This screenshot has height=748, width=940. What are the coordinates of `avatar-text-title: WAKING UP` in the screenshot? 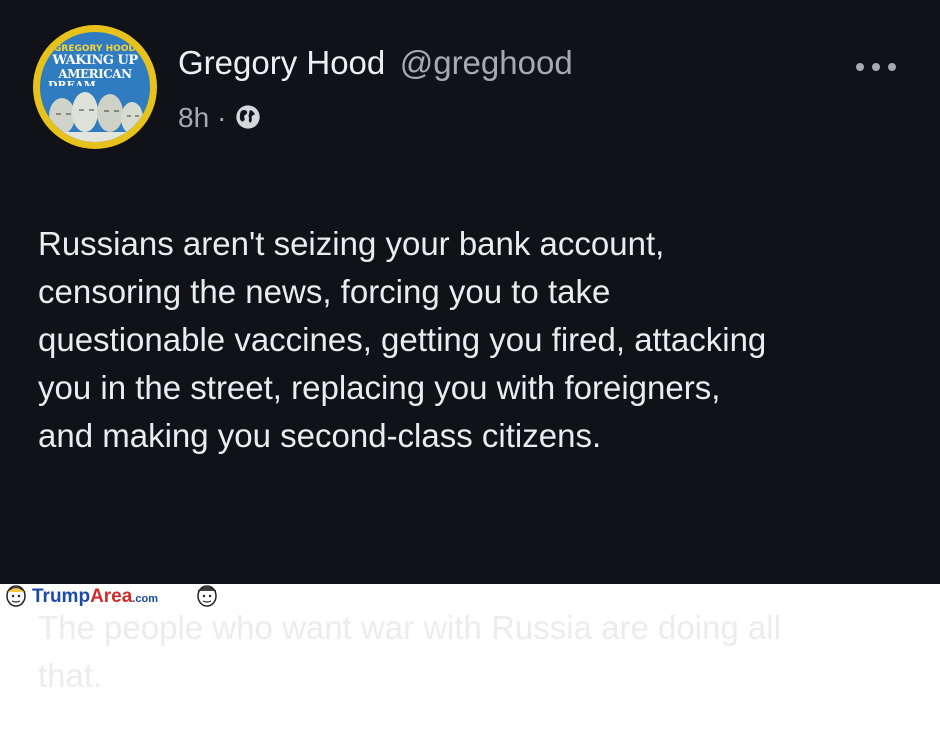 It's located at (95, 60).